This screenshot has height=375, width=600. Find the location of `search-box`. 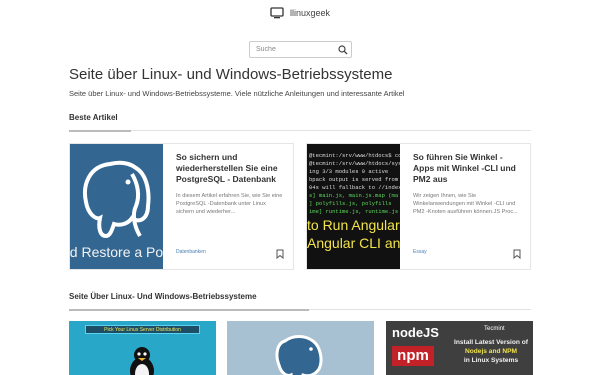

search-box is located at coordinates (300, 49).